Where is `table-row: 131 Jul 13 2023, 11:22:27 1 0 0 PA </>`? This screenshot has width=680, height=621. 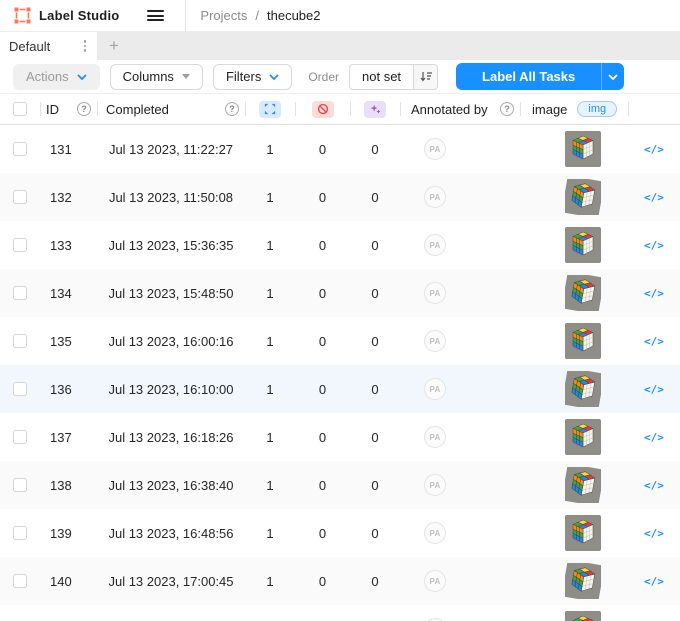 table-row: 131 Jul 13 2023, 11:22:27 1 0 0 PA </> is located at coordinates (340, 149).